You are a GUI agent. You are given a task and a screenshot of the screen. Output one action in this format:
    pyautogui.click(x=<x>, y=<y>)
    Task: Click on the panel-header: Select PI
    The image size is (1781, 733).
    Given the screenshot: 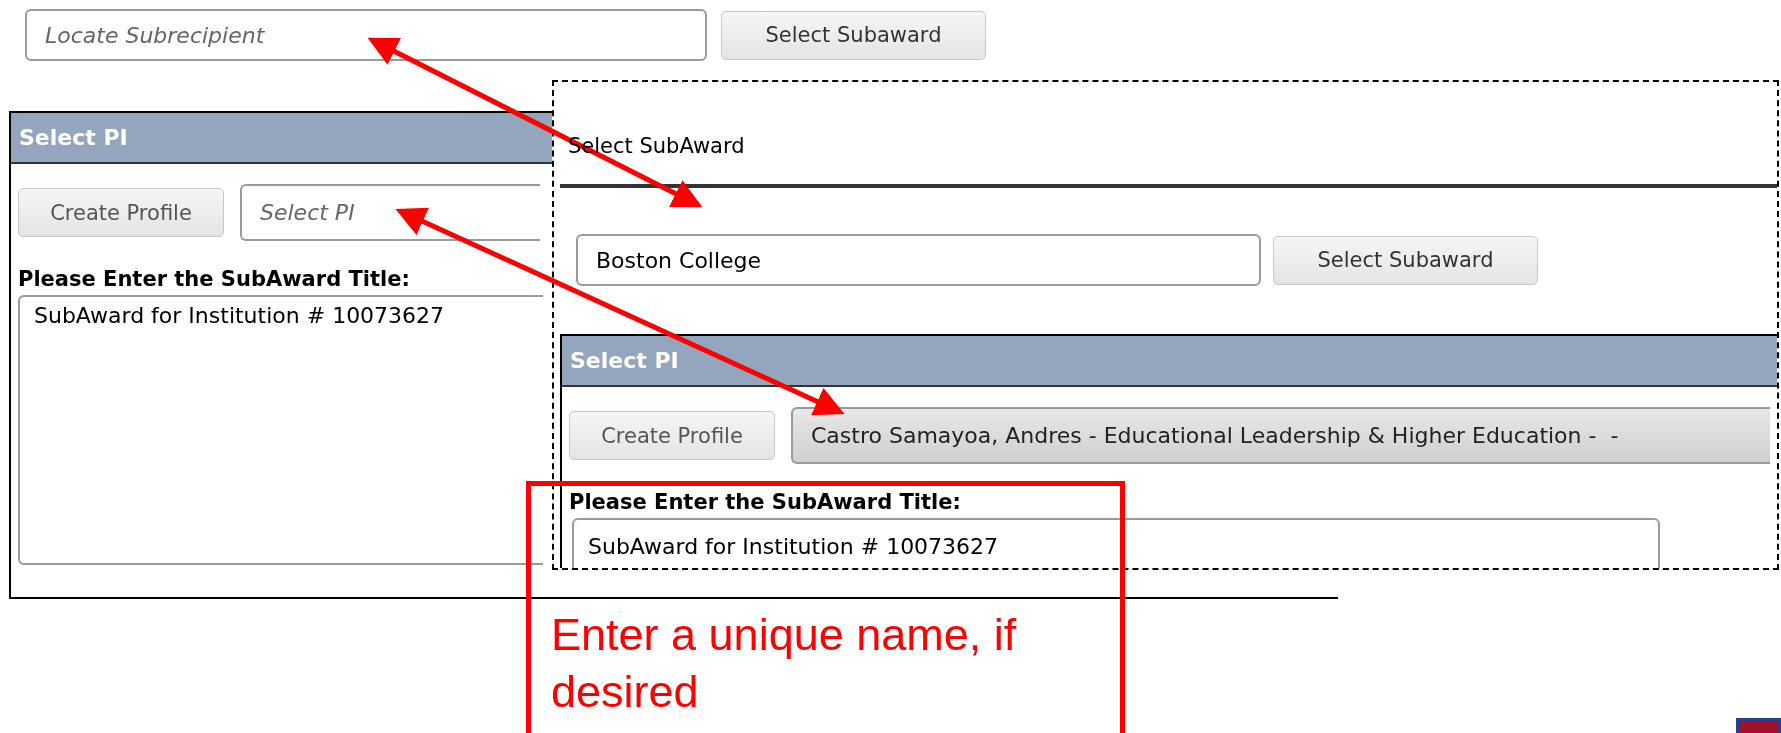 What is the action you would take?
    pyautogui.click(x=1169, y=361)
    